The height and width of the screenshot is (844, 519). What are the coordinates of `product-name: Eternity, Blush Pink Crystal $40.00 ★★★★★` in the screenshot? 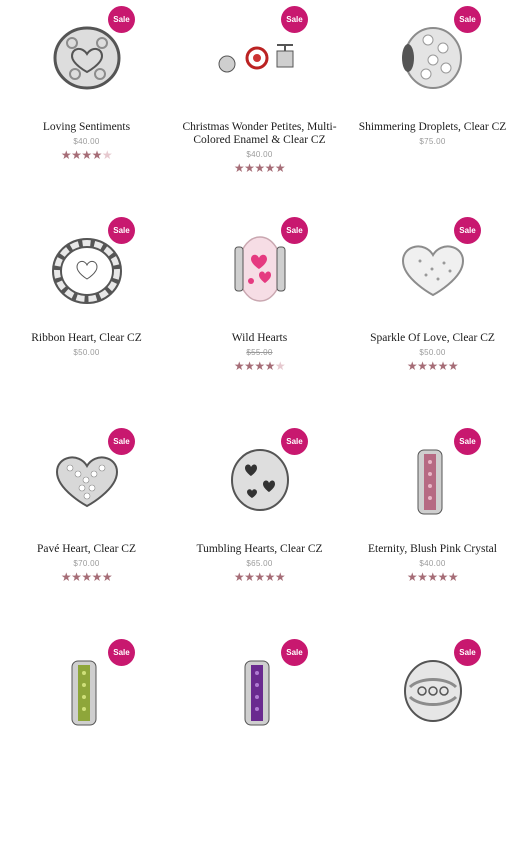 It's located at (432, 563).